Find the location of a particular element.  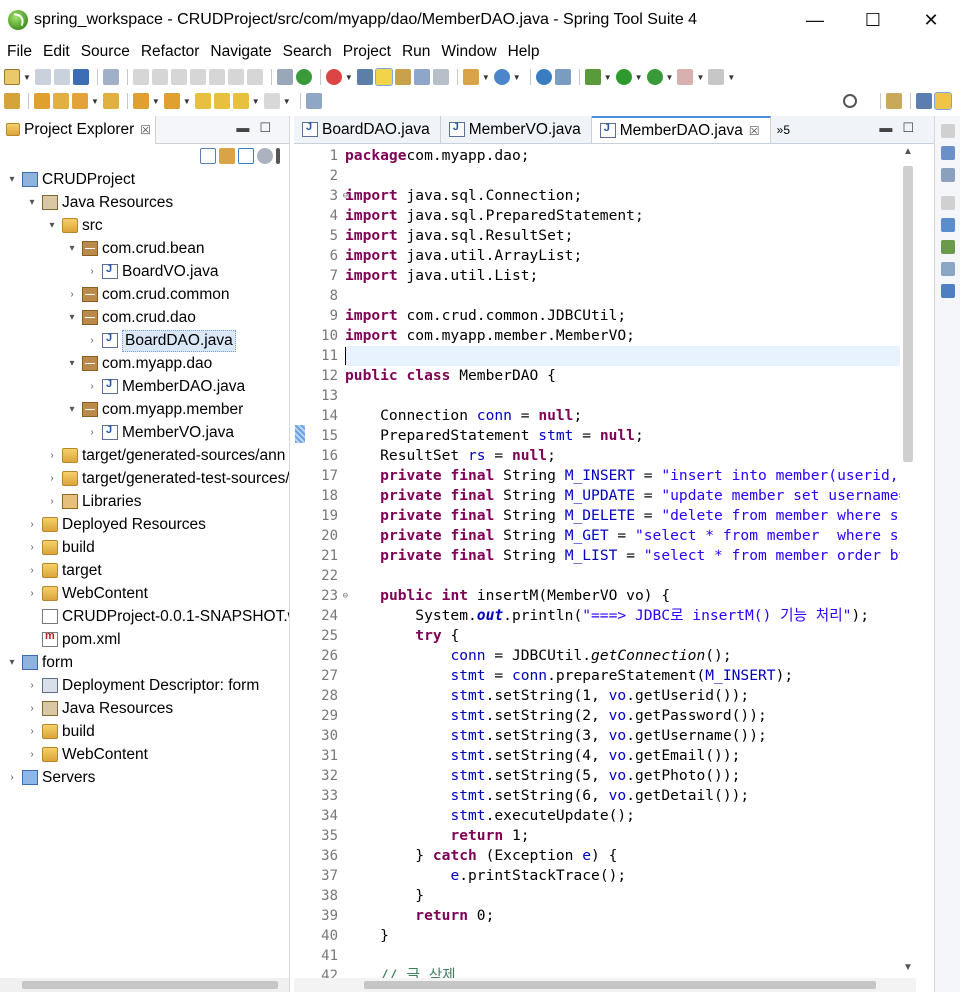

build-icon is located at coordinates (12, 101).